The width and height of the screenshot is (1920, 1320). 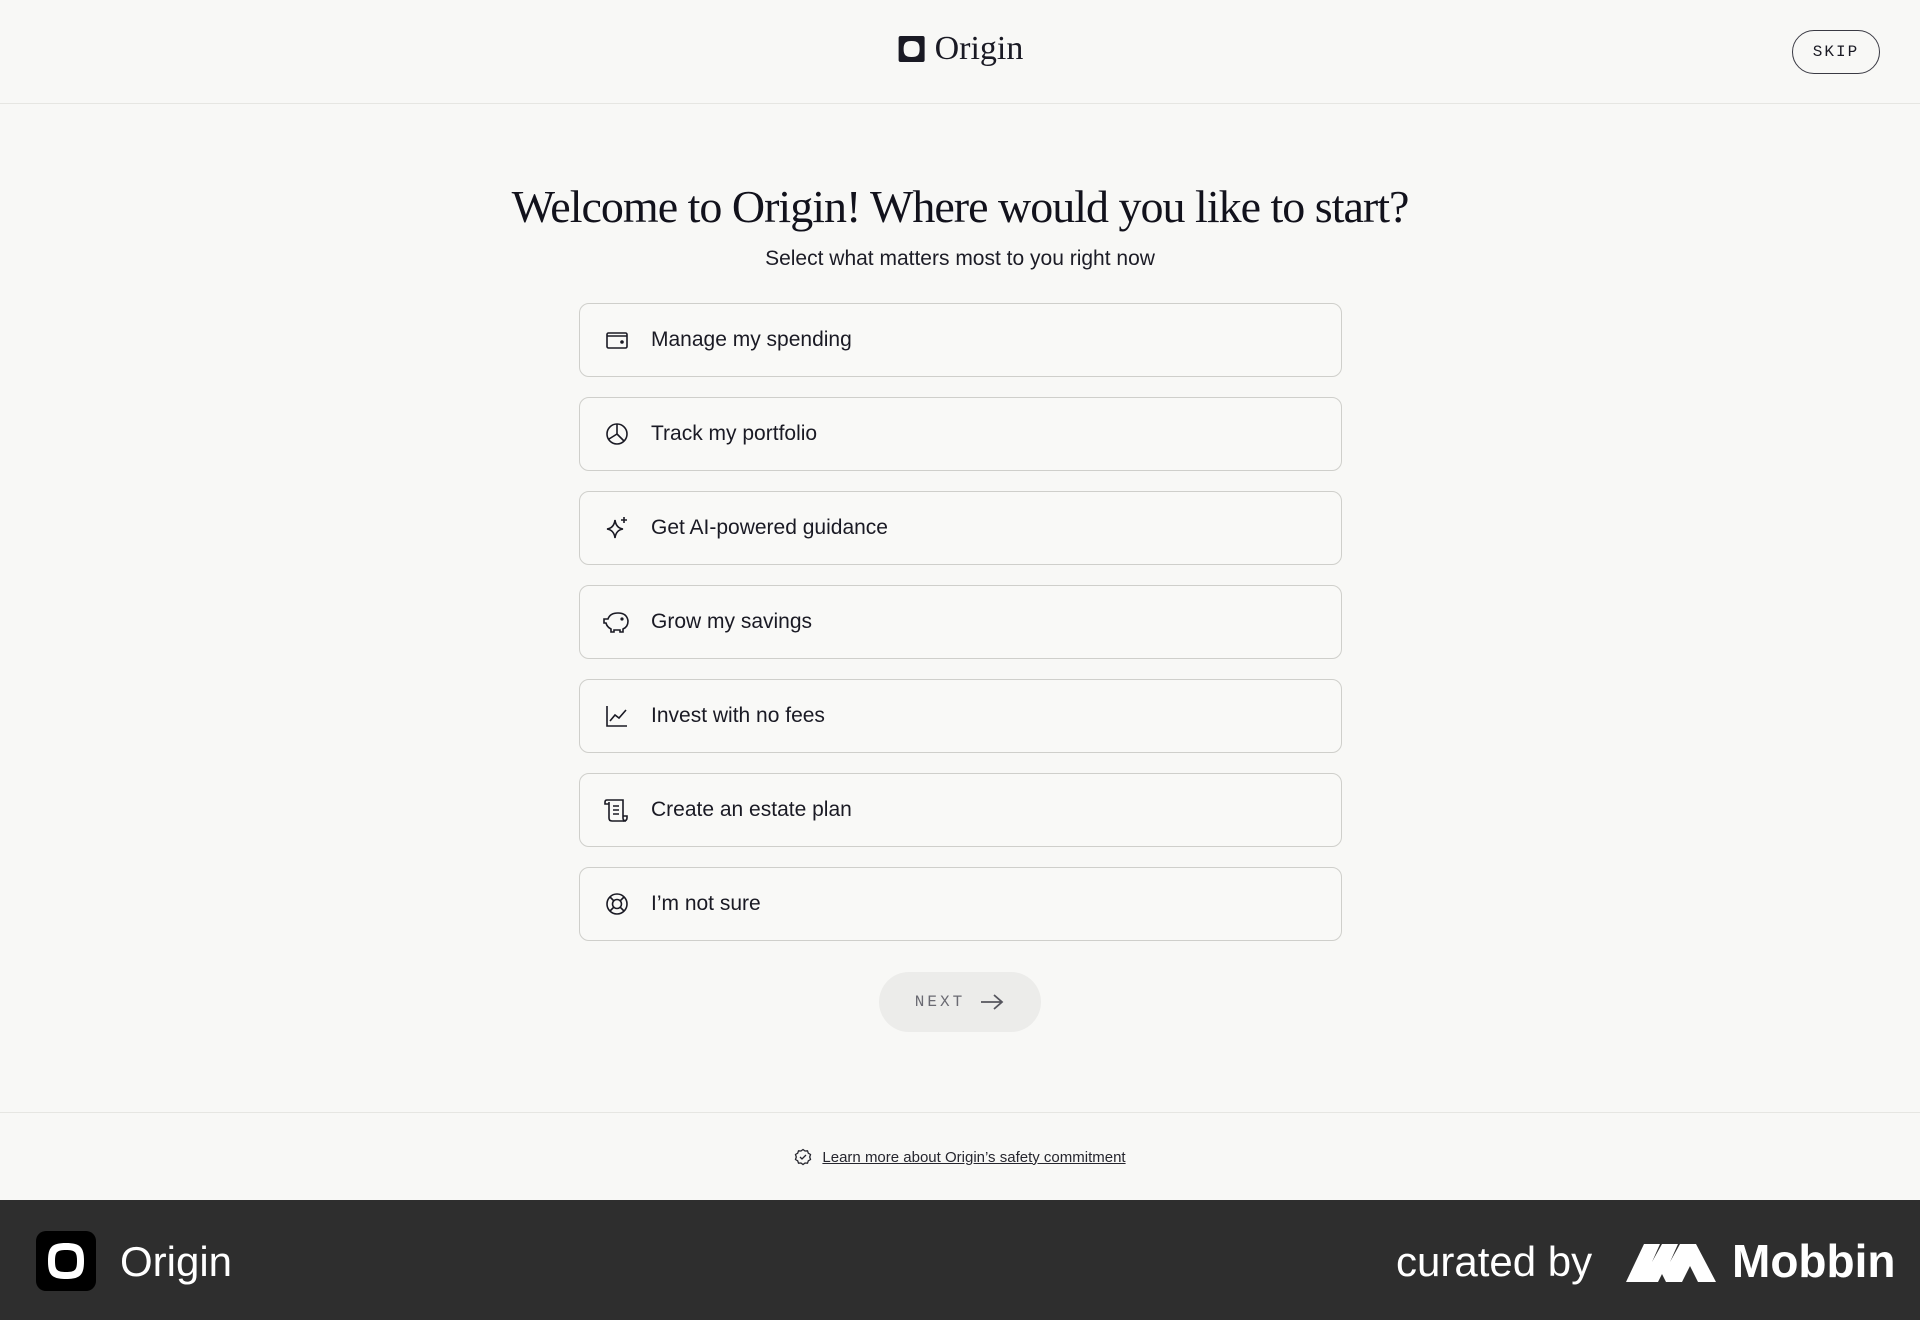 What do you see at coordinates (979, 48) in the screenshot?
I see `brand-name: Origin` at bounding box center [979, 48].